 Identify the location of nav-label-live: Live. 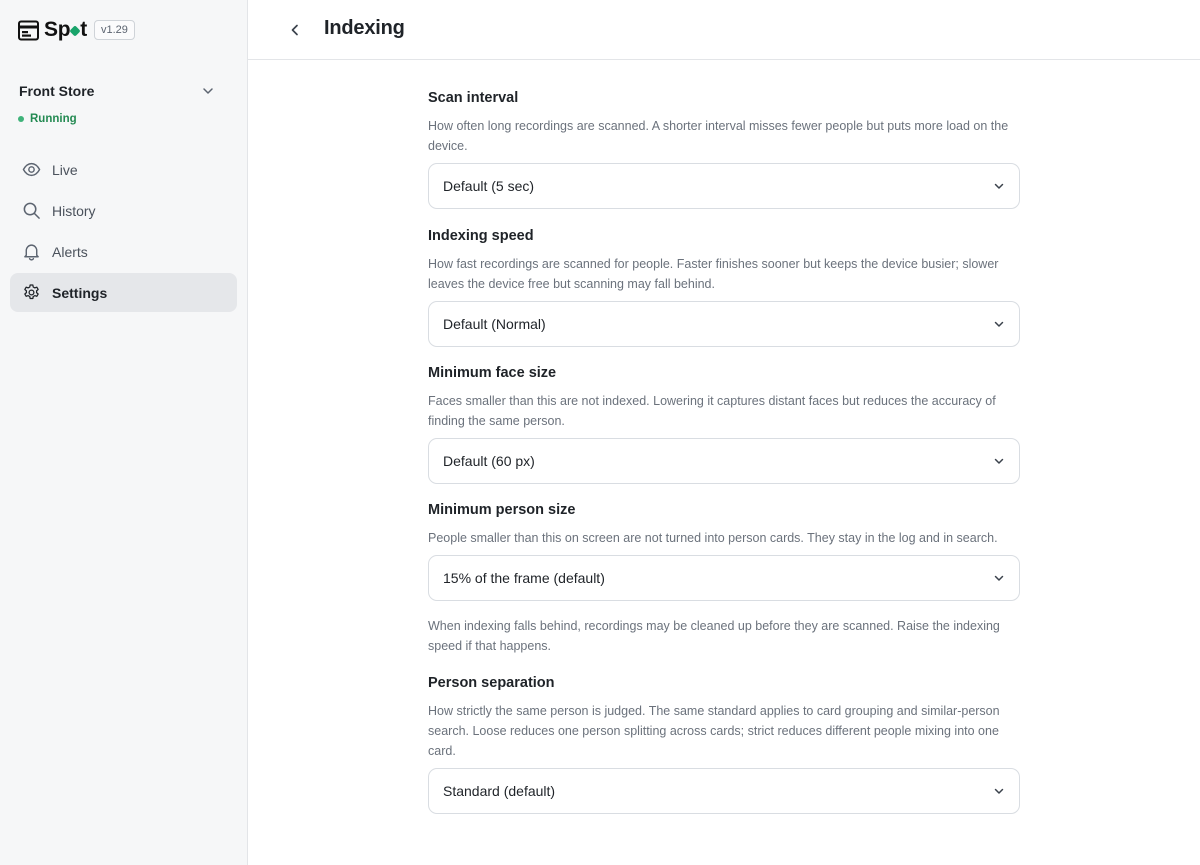
(65, 169).